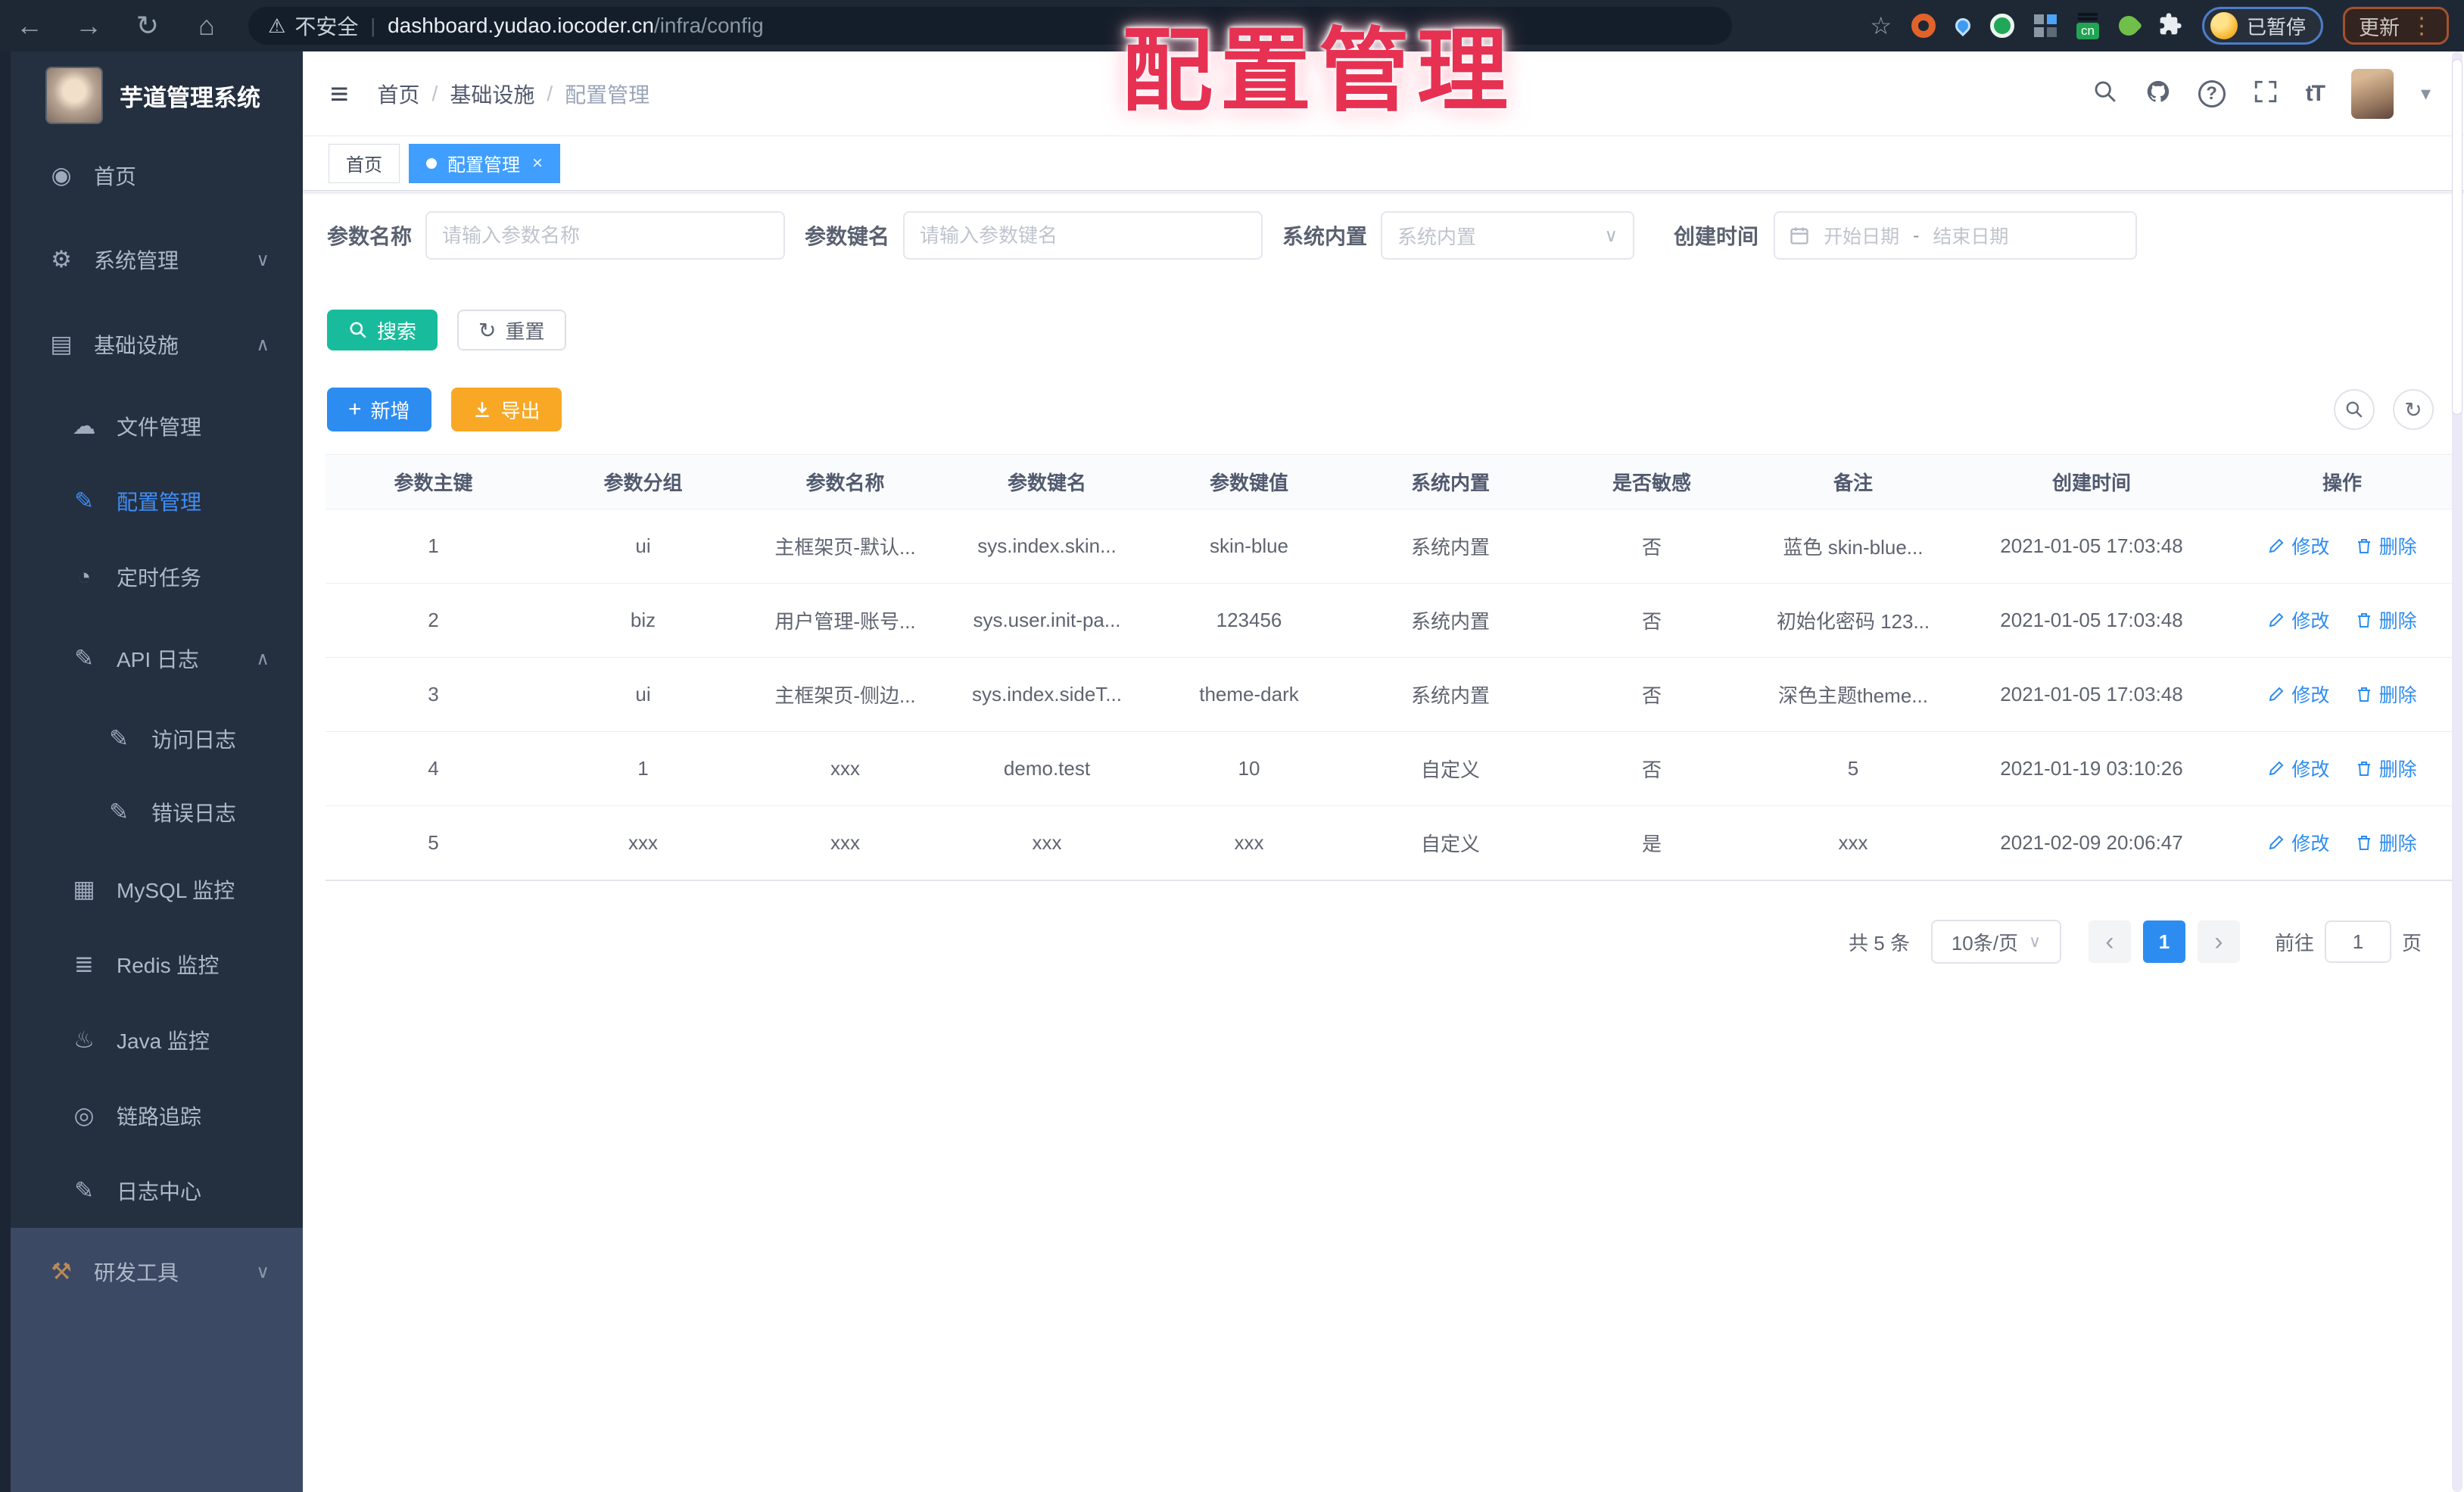 The height and width of the screenshot is (1492, 2464). Describe the element at coordinates (2315, 94) in the screenshot. I see `font-size-icon: tT` at that location.